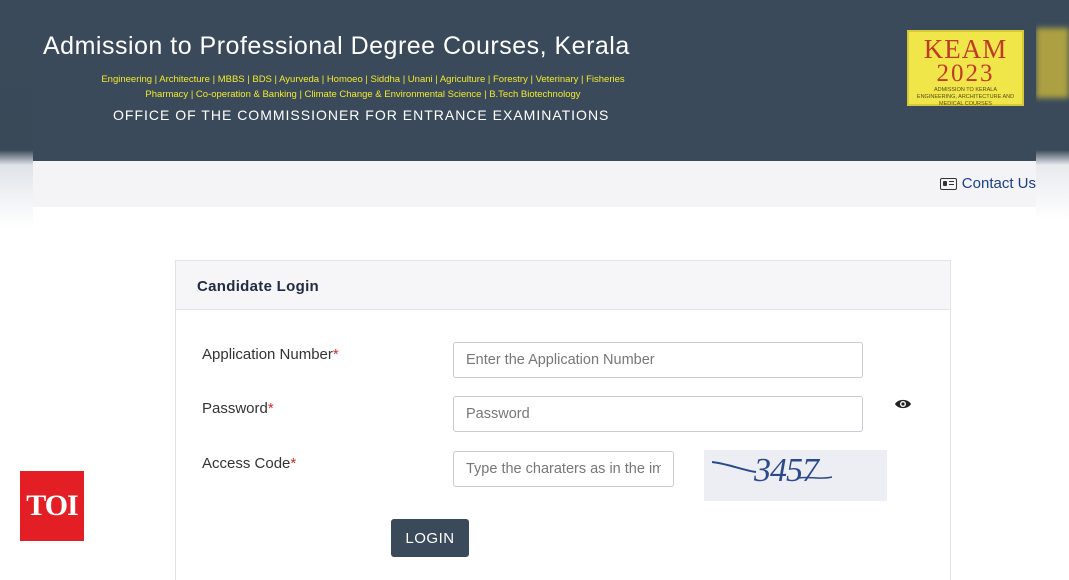 Image resolution: width=1069 pixels, height=580 pixels. What do you see at coordinates (998, 183) in the screenshot?
I see `contact-us-label: Contact Us` at bounding box center [998, 183].